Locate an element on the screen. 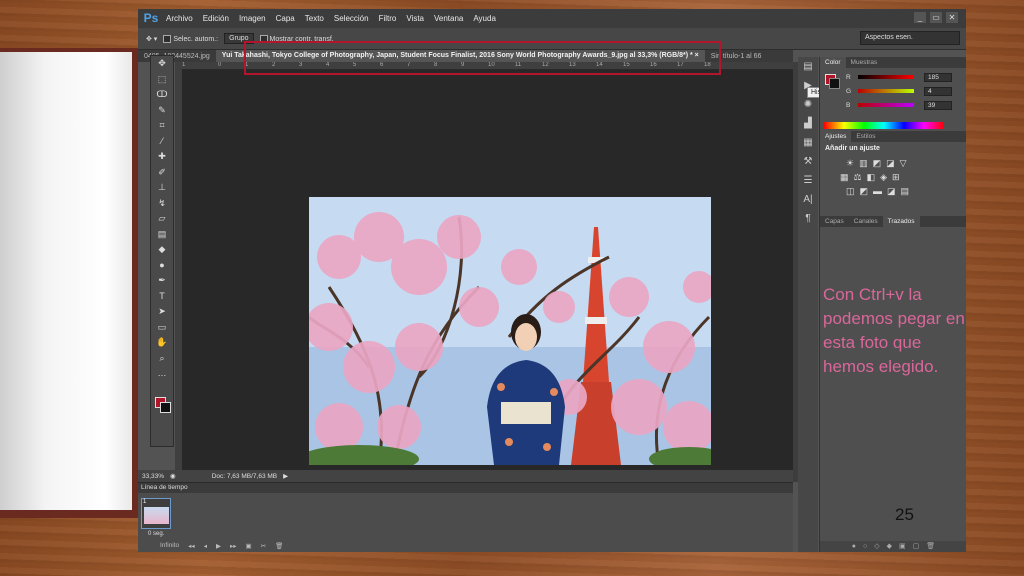 The height and width of the screenshot is (576, 1024). green-slider is located at coordinates (886, 91).